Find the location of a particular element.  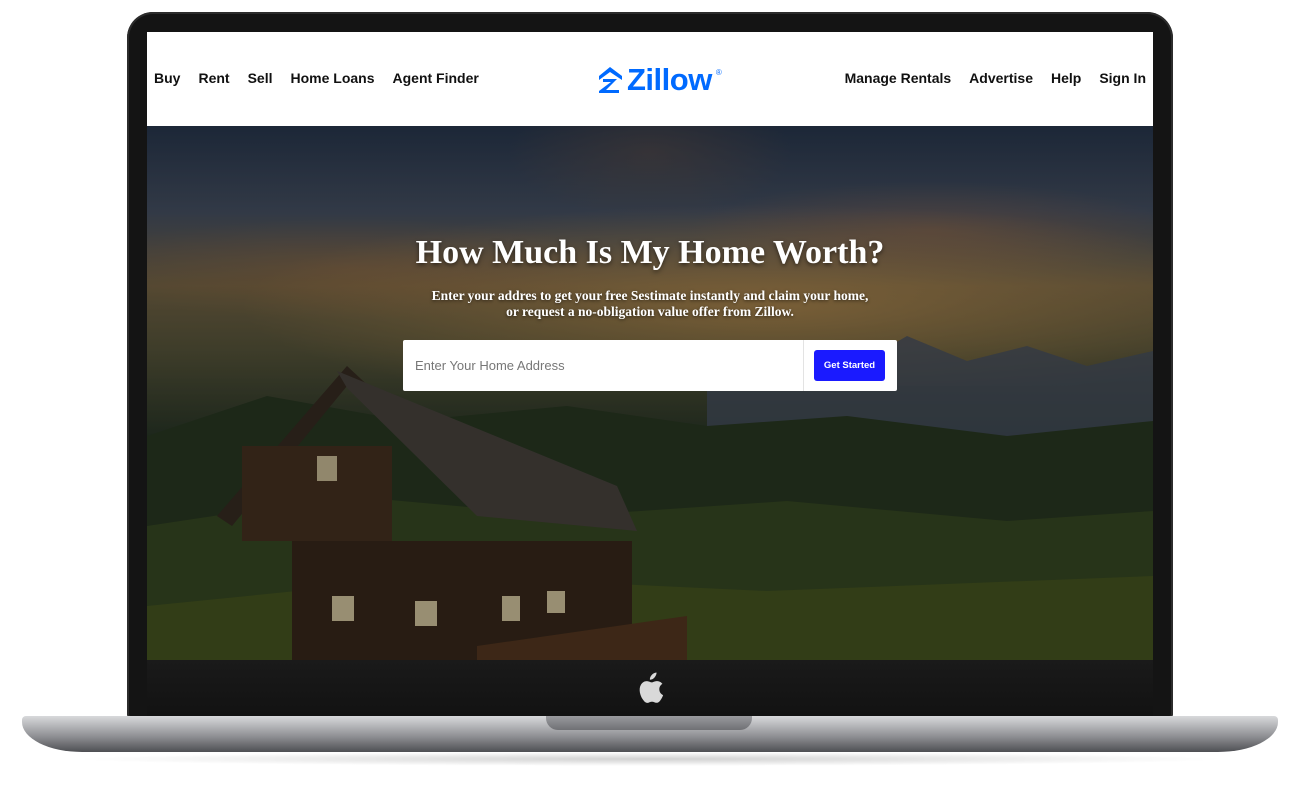

address-search-box: Get Started is located at coordinates (650, 365).